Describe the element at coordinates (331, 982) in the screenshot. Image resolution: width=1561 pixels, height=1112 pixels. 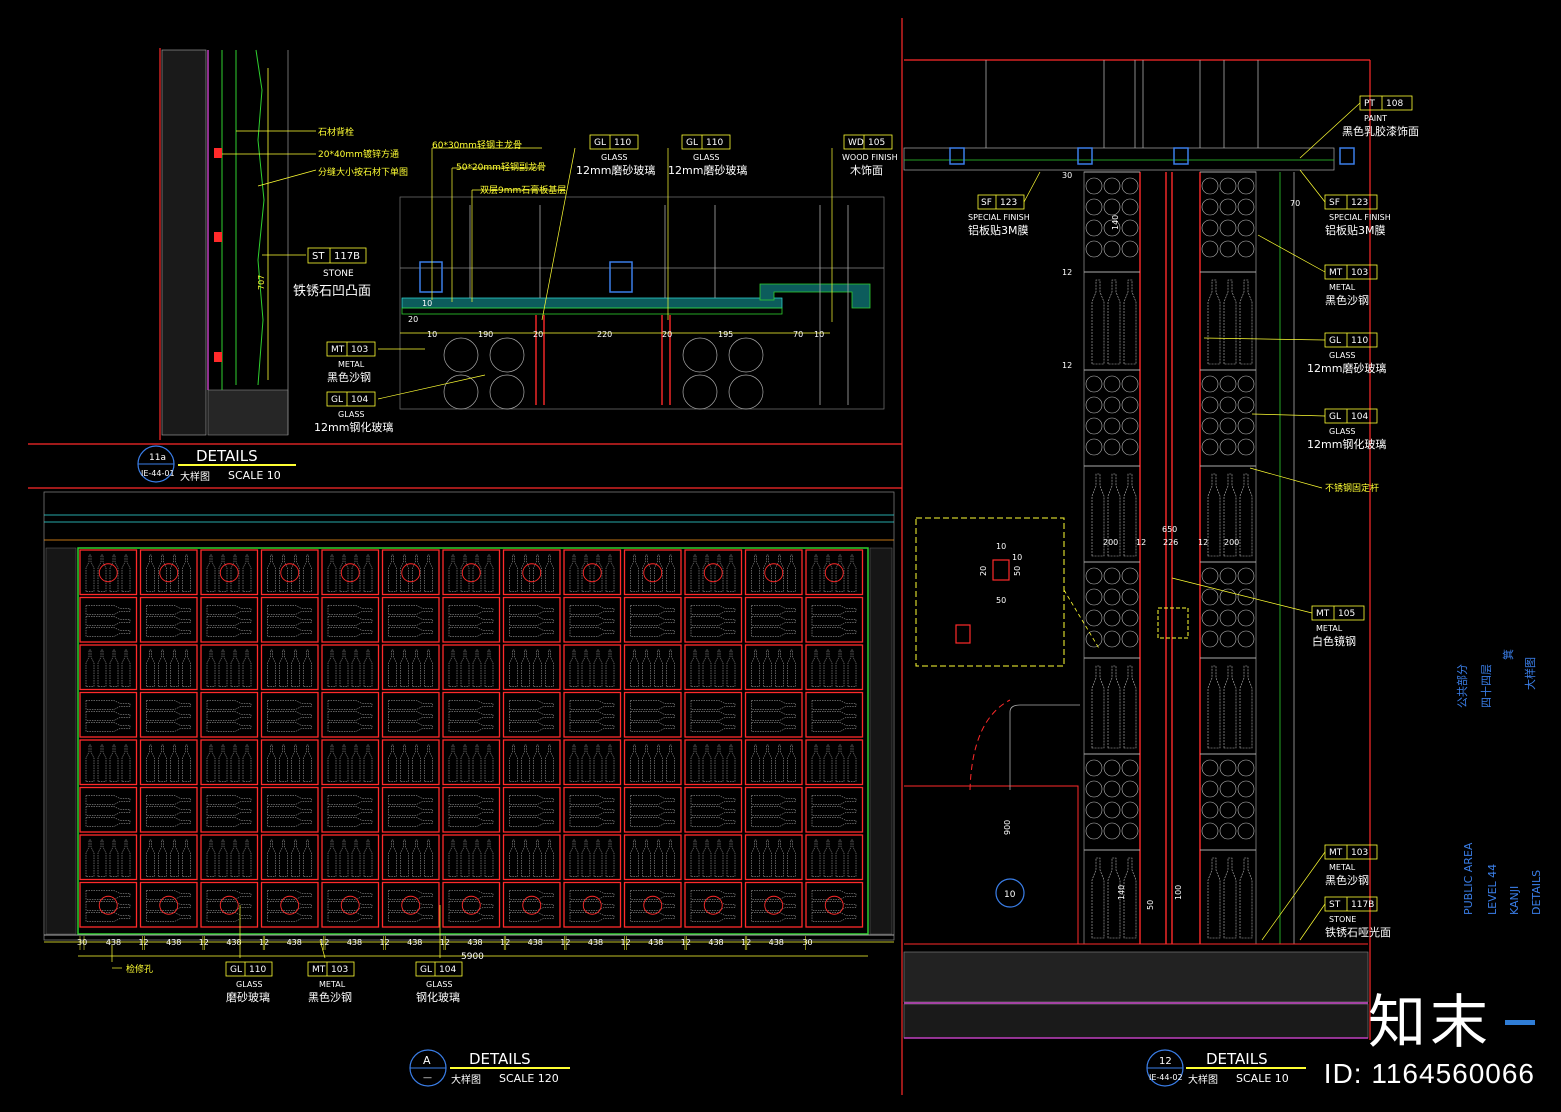
I see `tag-A-mt-103: MT 103 METAL 黑色沙钢` at that location.